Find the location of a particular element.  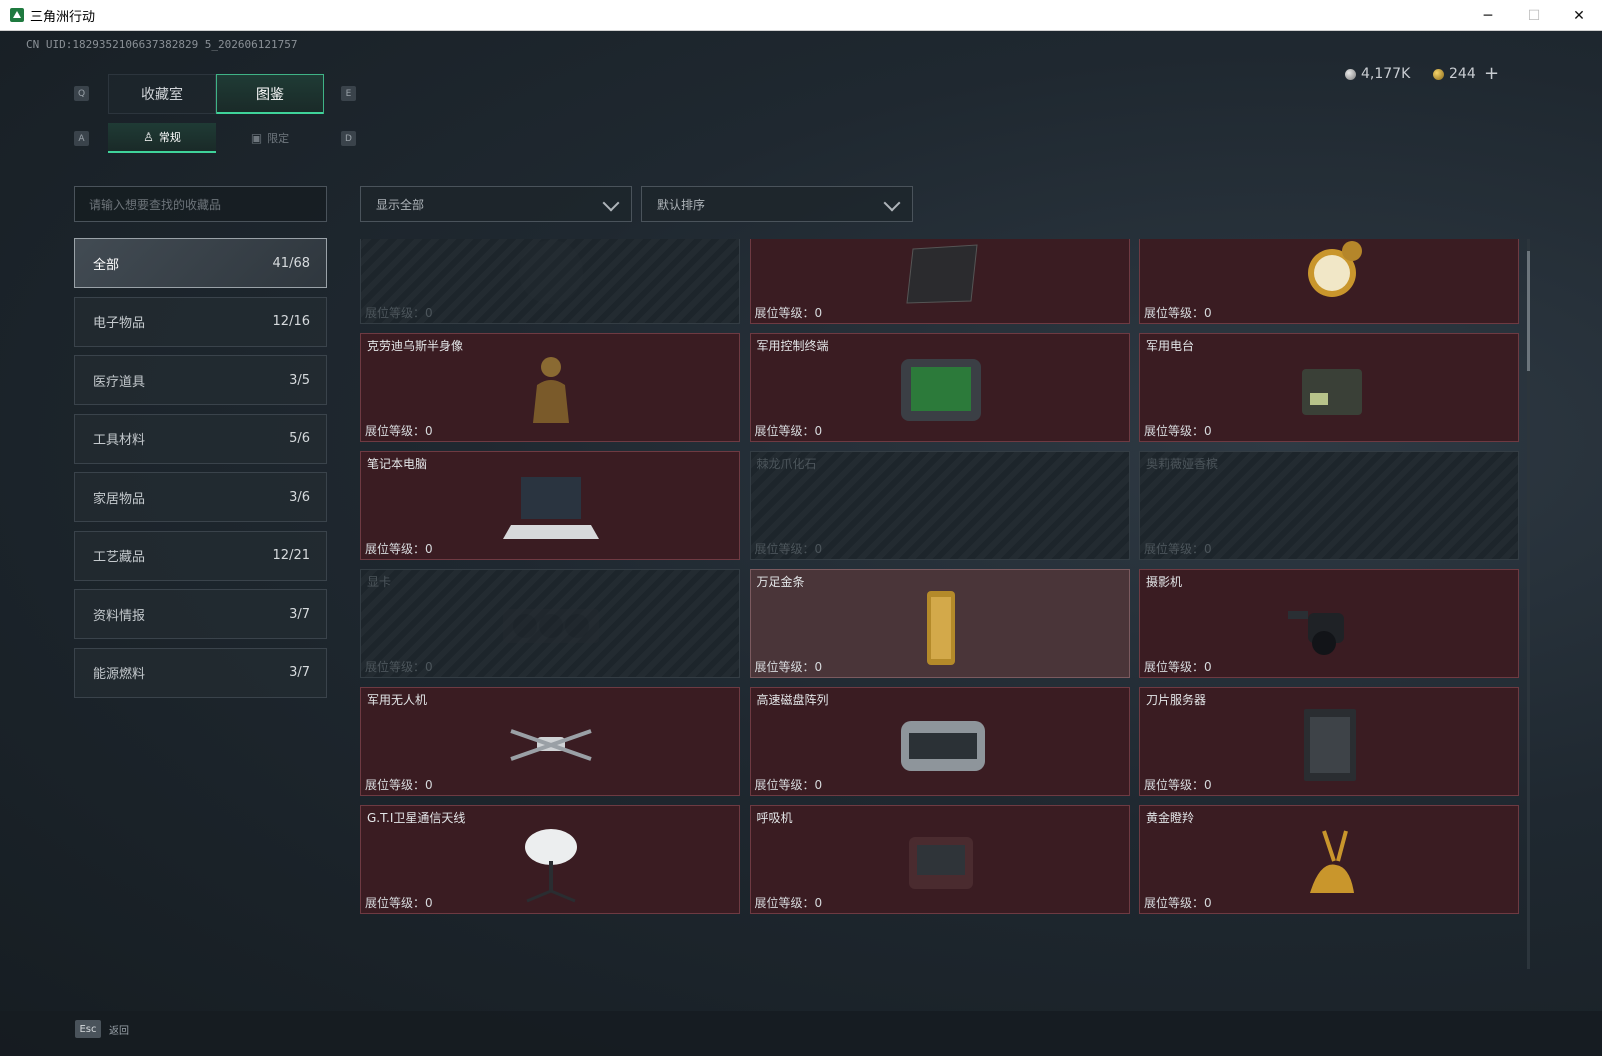

collectible-name: 克劳迪乌斯半身像 is located at coordinates (415, 346).